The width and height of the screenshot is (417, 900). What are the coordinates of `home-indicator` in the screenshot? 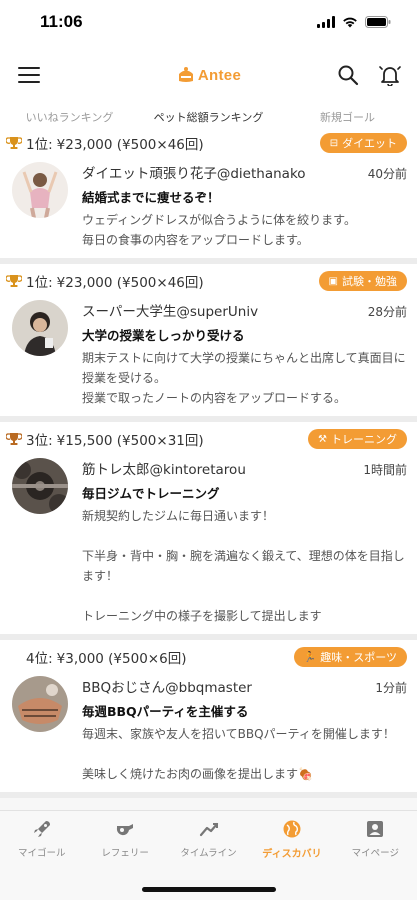 It's located at (208, 889).